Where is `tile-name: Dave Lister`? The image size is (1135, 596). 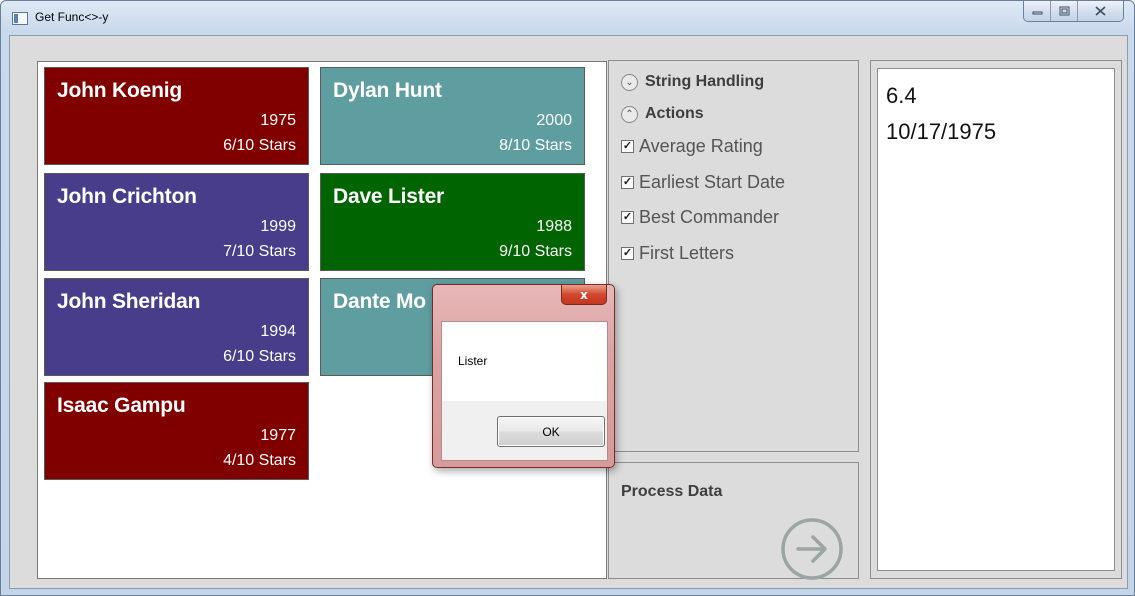
tile-name: Dave Lister is located at coordinates (389, 196).